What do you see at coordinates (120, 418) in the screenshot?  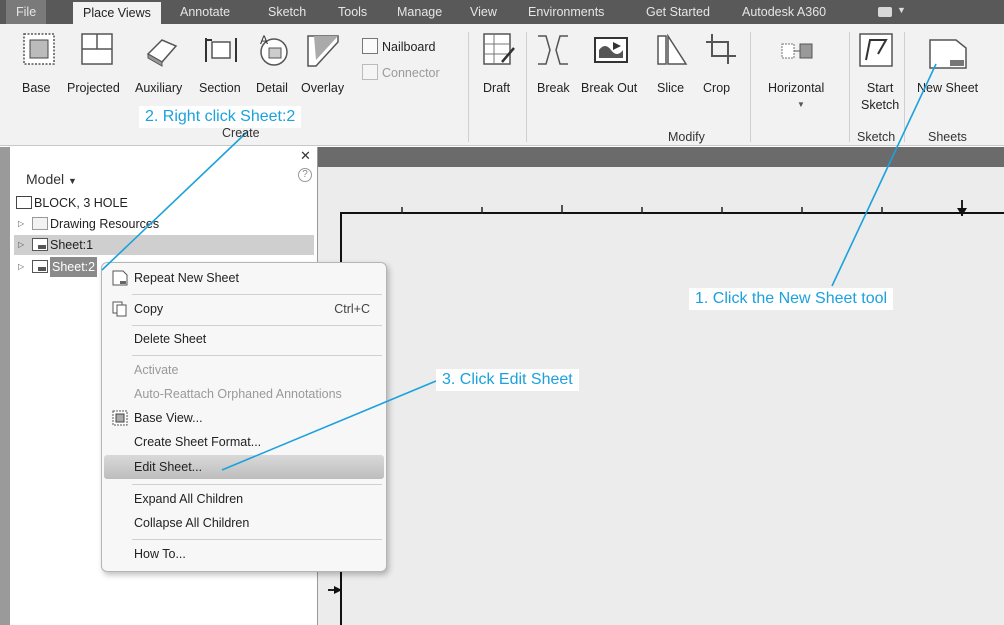 I see `base-view-icon` at bounding box center [120, 418].